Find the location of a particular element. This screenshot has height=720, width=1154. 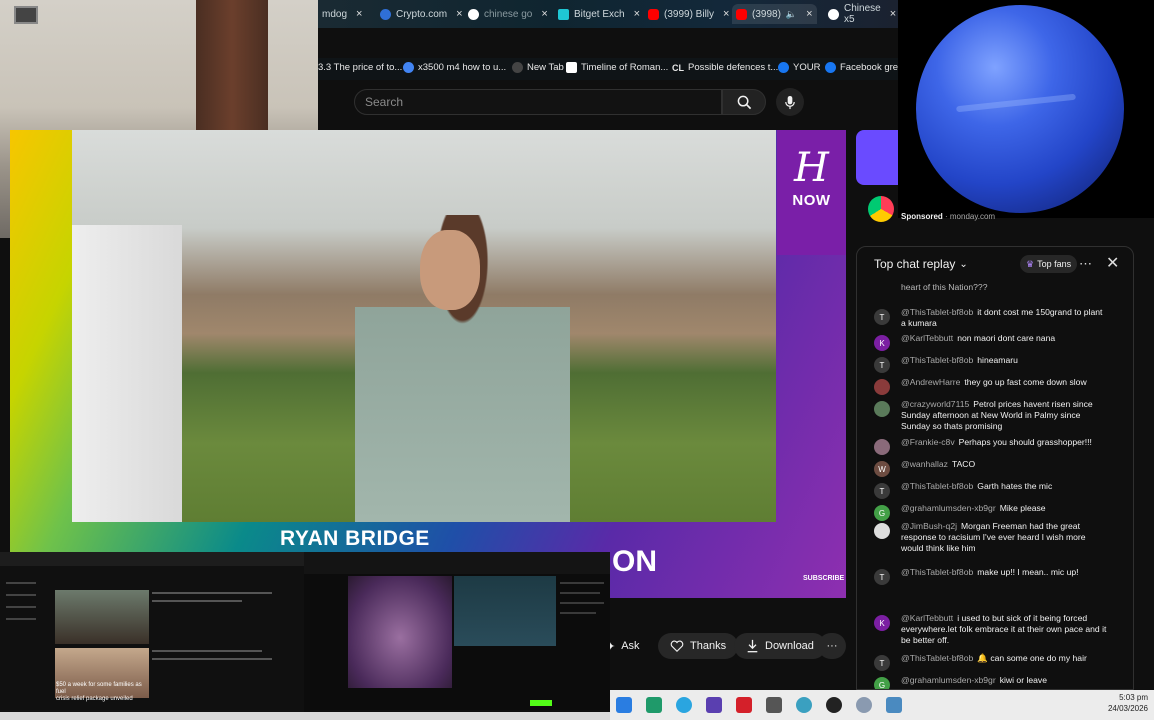

chat-title: Top chat replay is located at coordinates (914, 264).